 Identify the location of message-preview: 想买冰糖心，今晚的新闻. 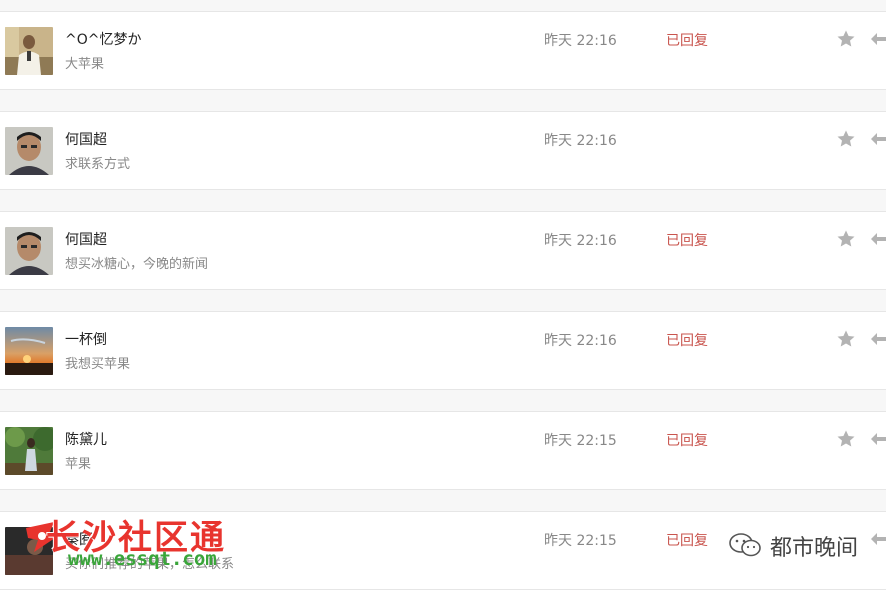
(137, 264).